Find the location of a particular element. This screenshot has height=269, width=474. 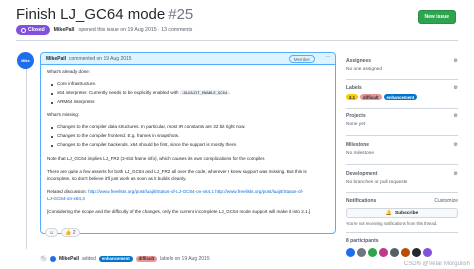

related-prefix: Related discussion: is located at coordinates (67, 191).